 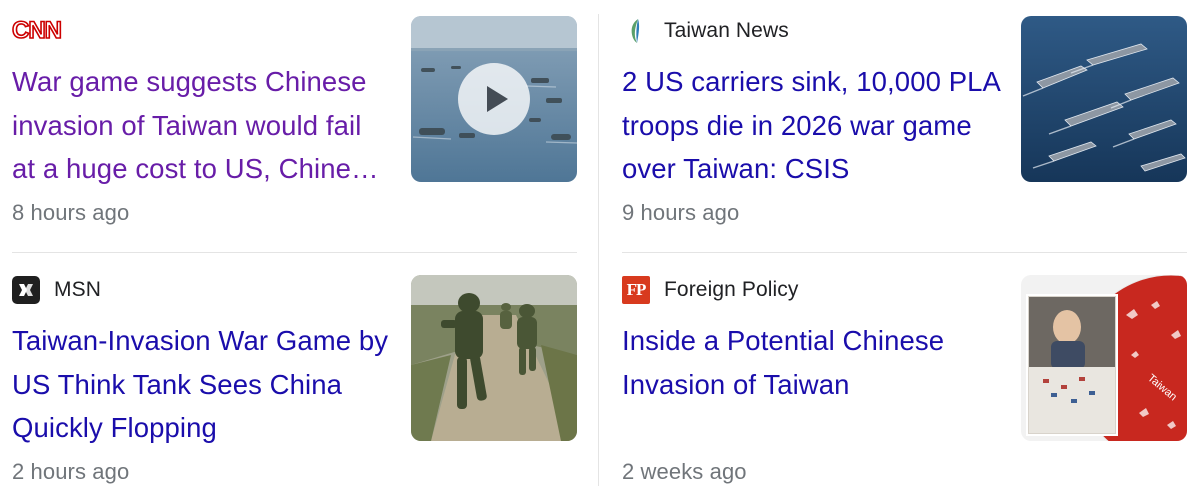 What do you see at coordinates (598, 250) in the screenshot?
I see `column-divider` at bounding box center [598, 250].